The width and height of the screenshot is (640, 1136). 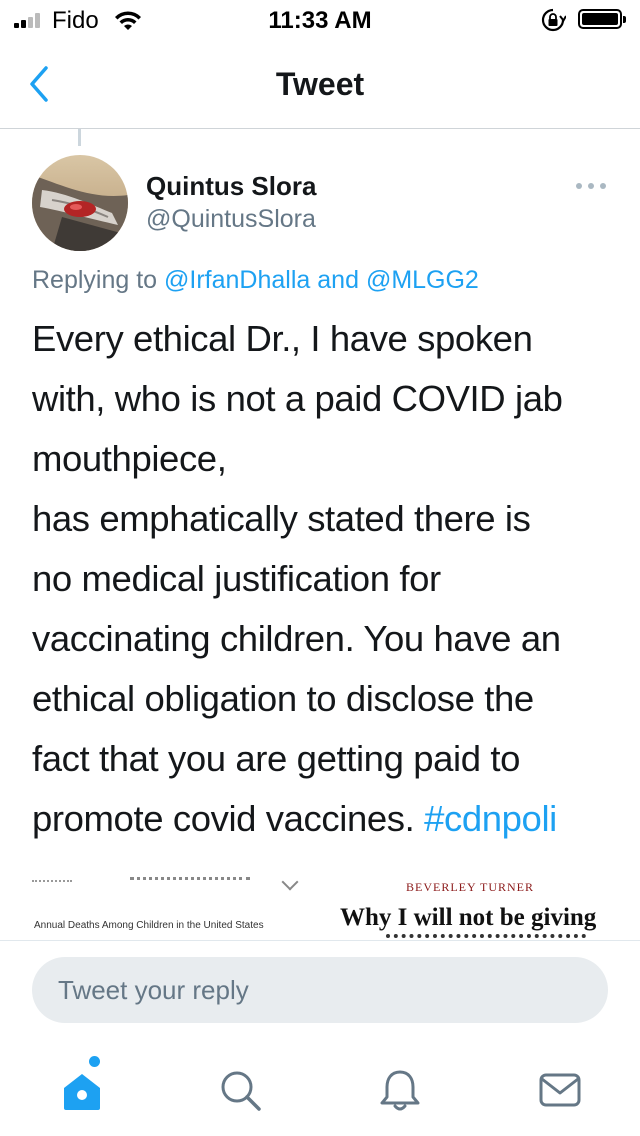 I want to click on tab-search, so click(x=240, y=1090).